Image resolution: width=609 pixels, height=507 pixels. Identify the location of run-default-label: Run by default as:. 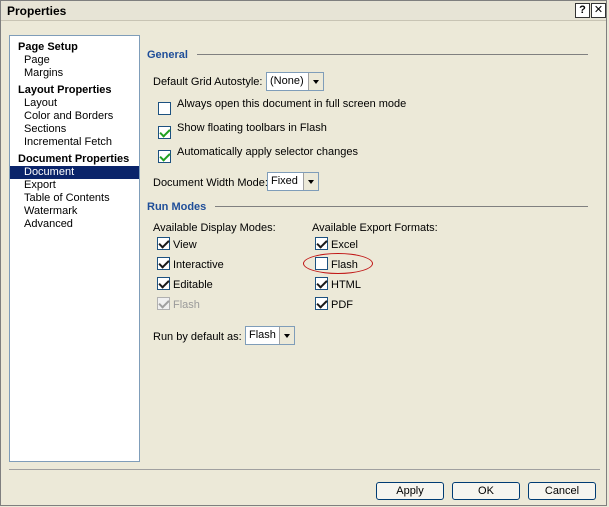
(197, 337).